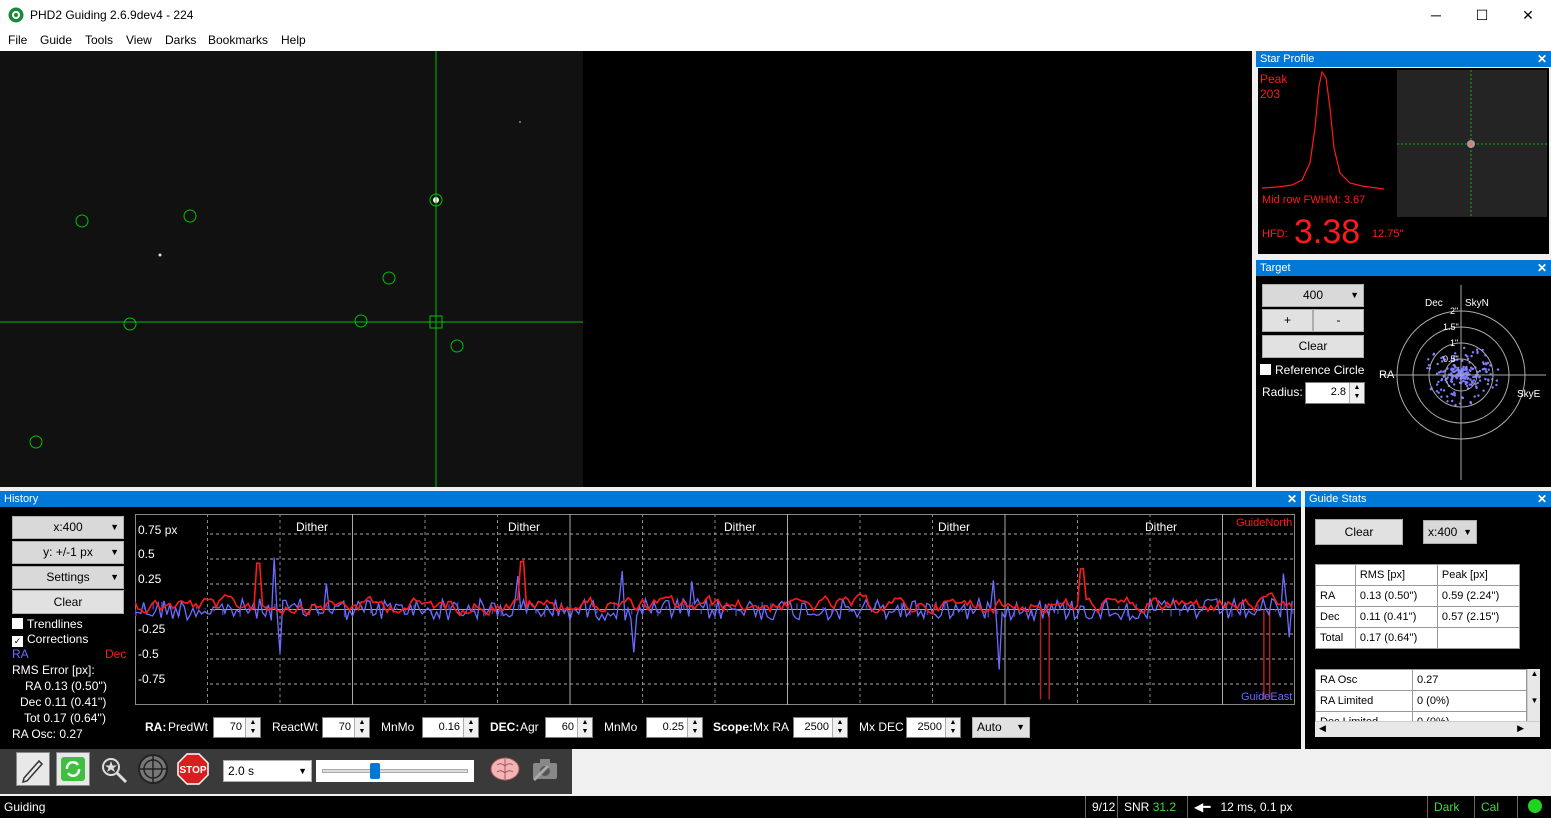  I want to click on menu-view: View, so click(139, 40).